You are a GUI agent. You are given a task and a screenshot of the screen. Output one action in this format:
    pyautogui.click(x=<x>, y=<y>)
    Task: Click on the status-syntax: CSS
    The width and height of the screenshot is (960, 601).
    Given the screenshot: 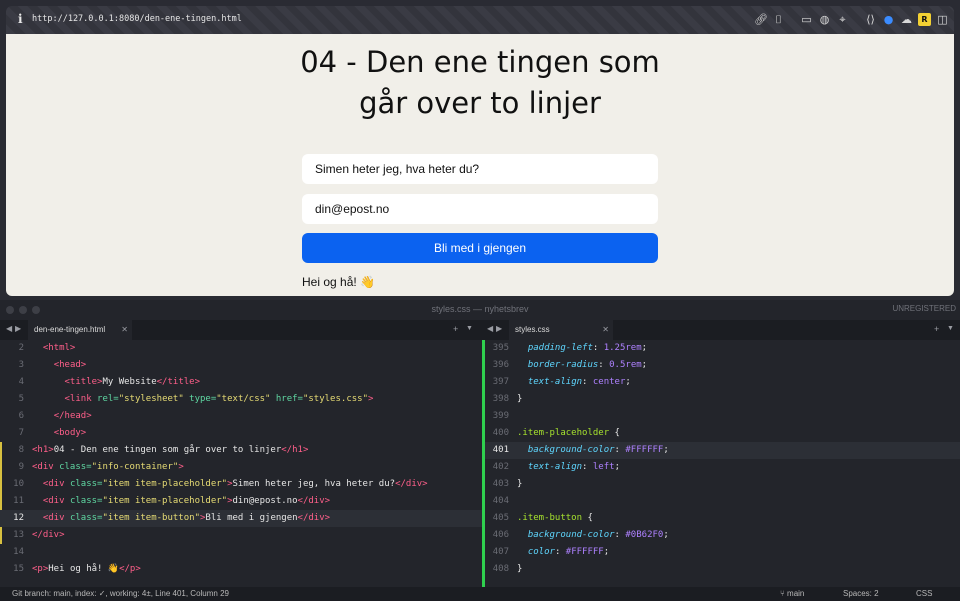 What is the action you would take?
    pyautogui.click(x=924, y=594)
    